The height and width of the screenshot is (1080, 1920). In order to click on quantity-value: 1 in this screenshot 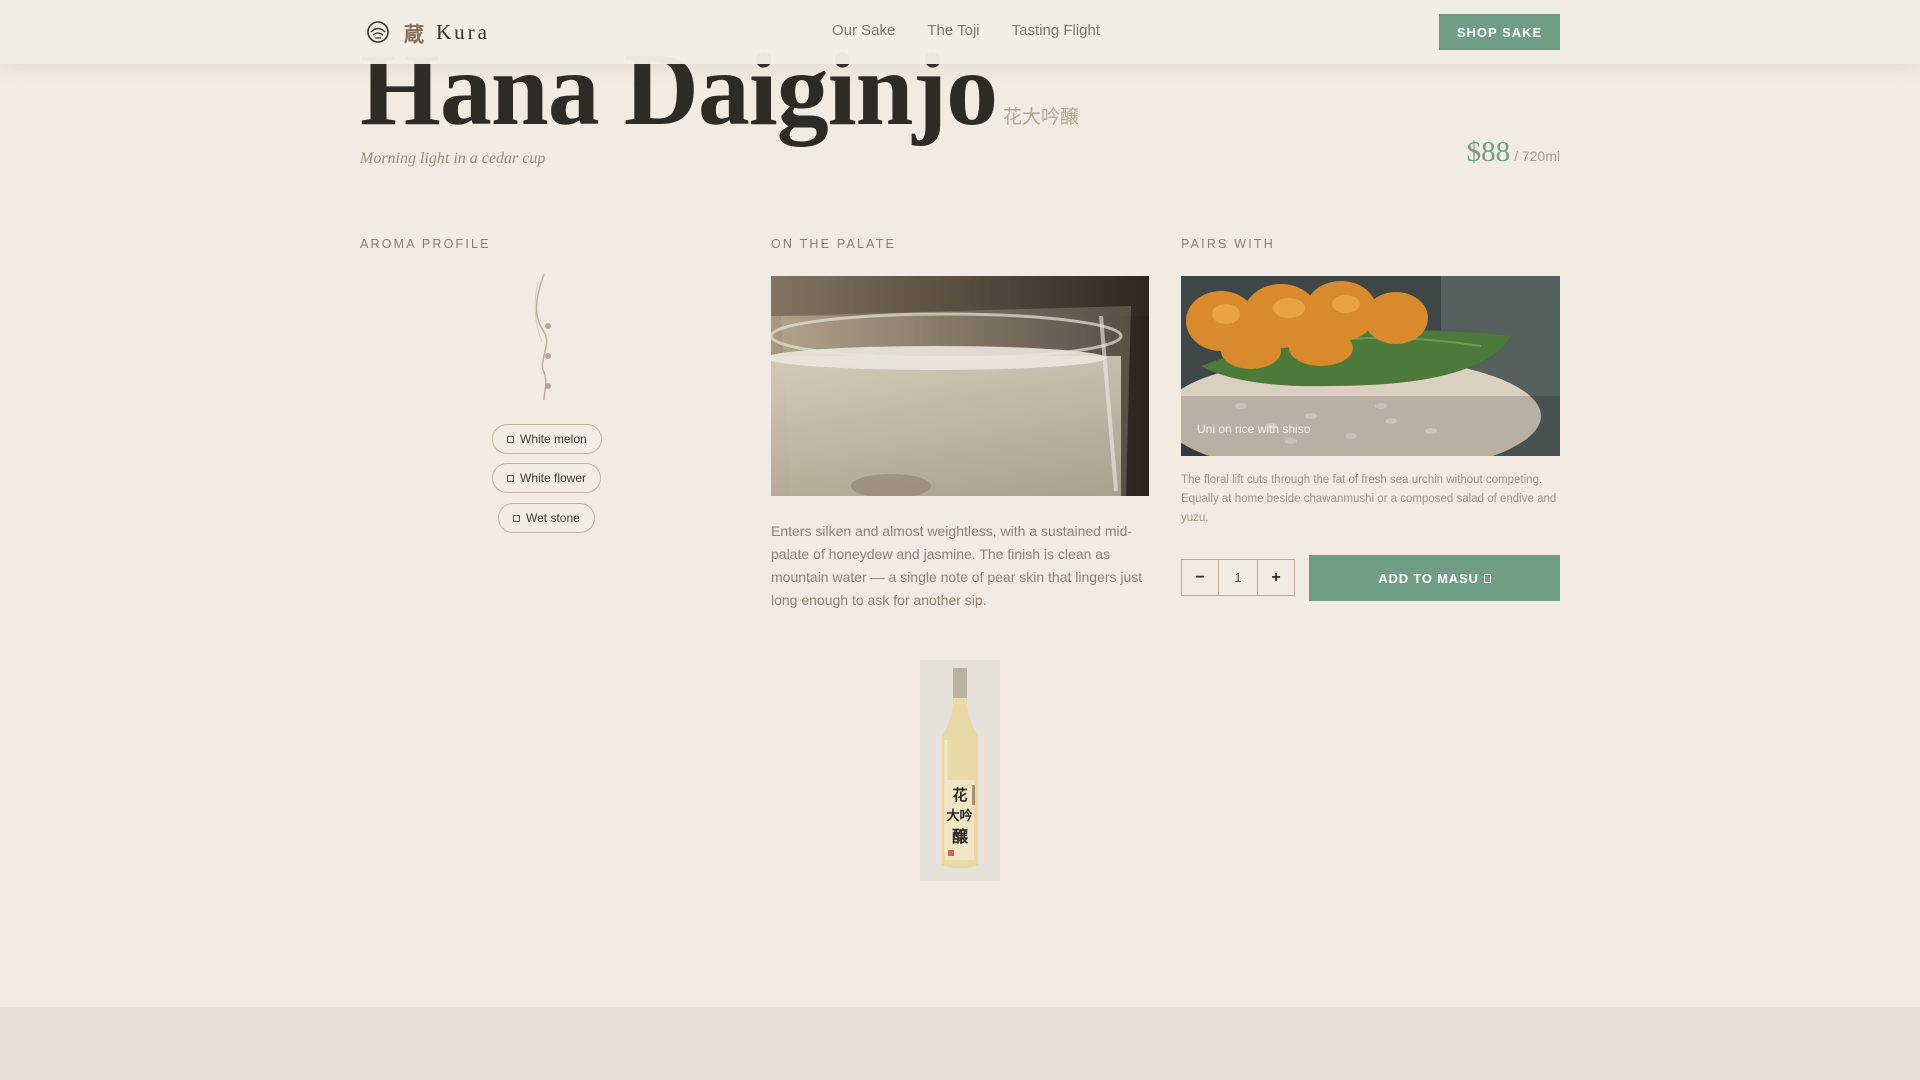, I will do `click(1238, 577)`.